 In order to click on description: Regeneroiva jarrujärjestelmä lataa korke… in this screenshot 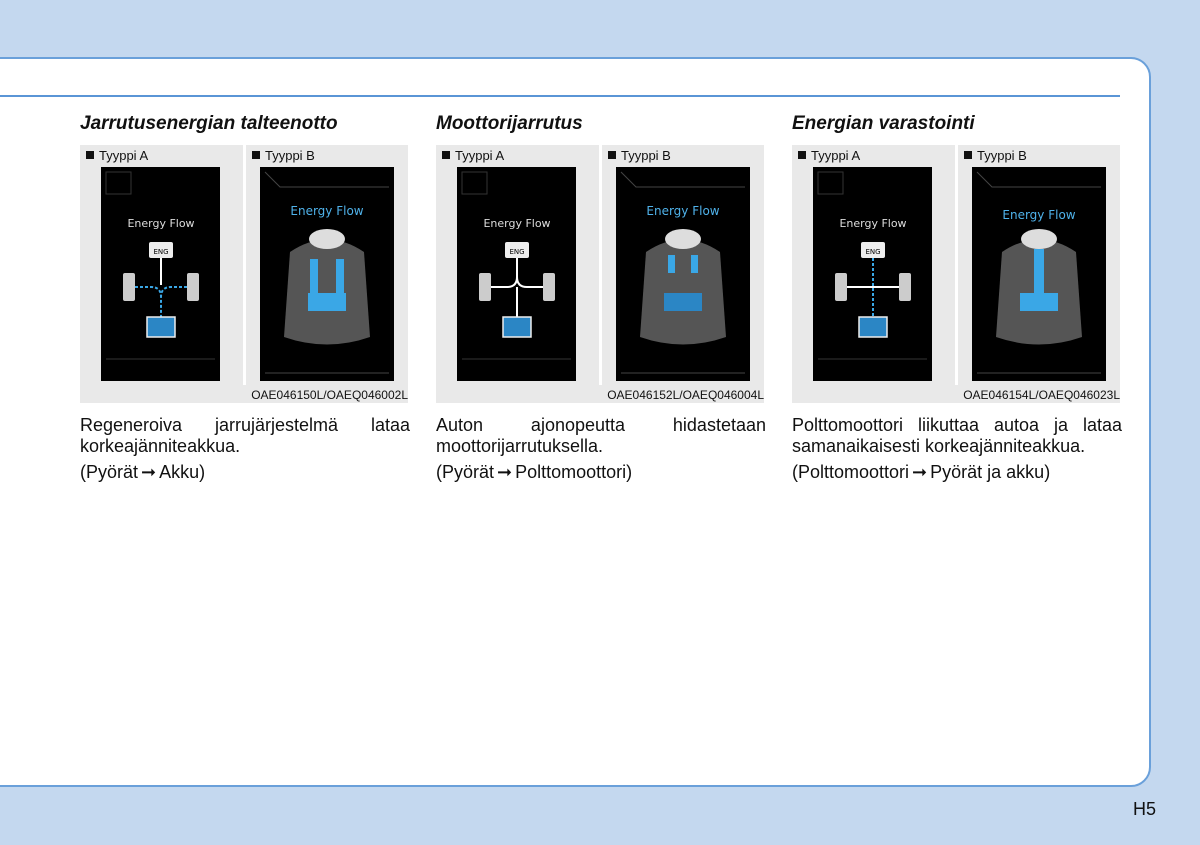, I will do `click(245, 435)`.